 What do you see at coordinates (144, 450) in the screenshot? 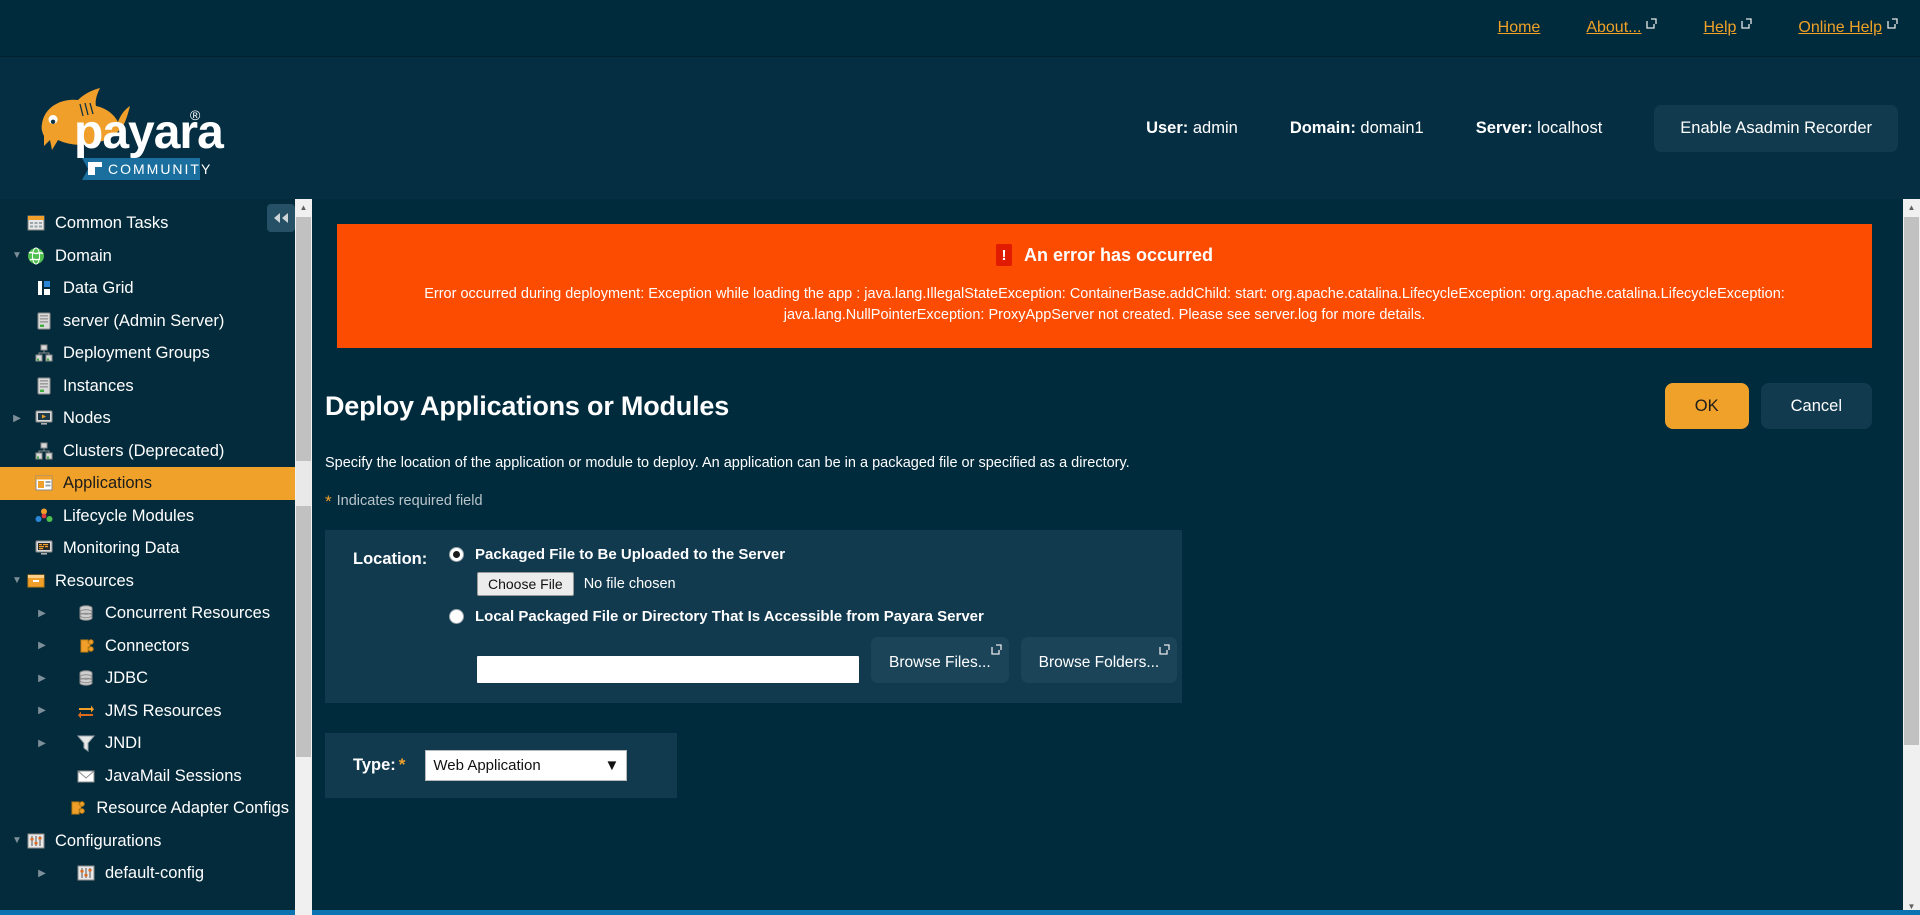
I see `sidebar-item-label: Clusters (Deprecated)` at bounding box center [144, 450].